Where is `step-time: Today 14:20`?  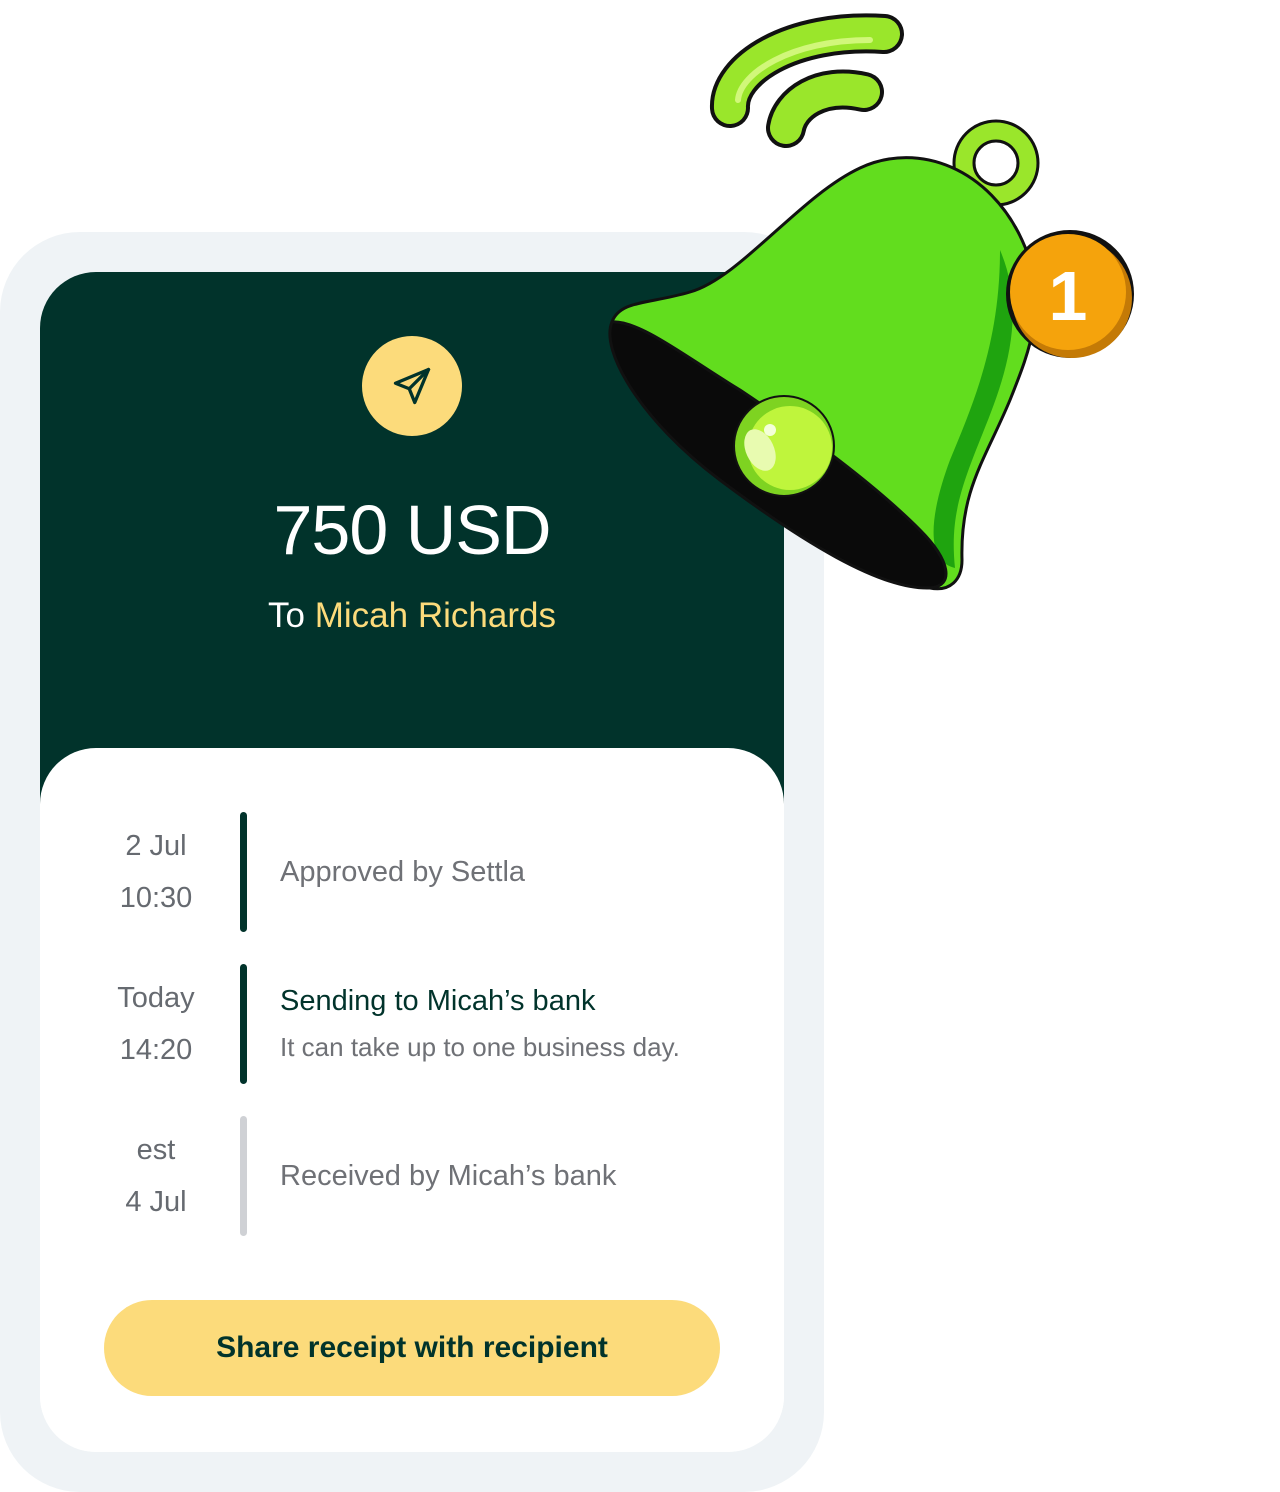 step-time: Today 14:20 is located at coordinates (156, 1024).